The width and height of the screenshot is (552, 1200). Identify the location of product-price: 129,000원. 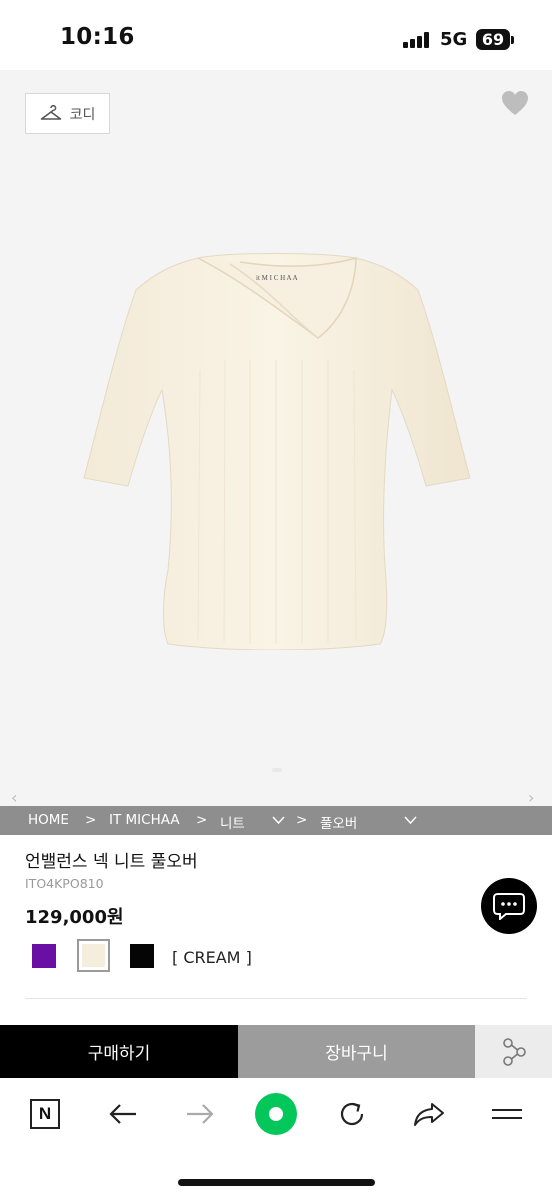
(74, 917).